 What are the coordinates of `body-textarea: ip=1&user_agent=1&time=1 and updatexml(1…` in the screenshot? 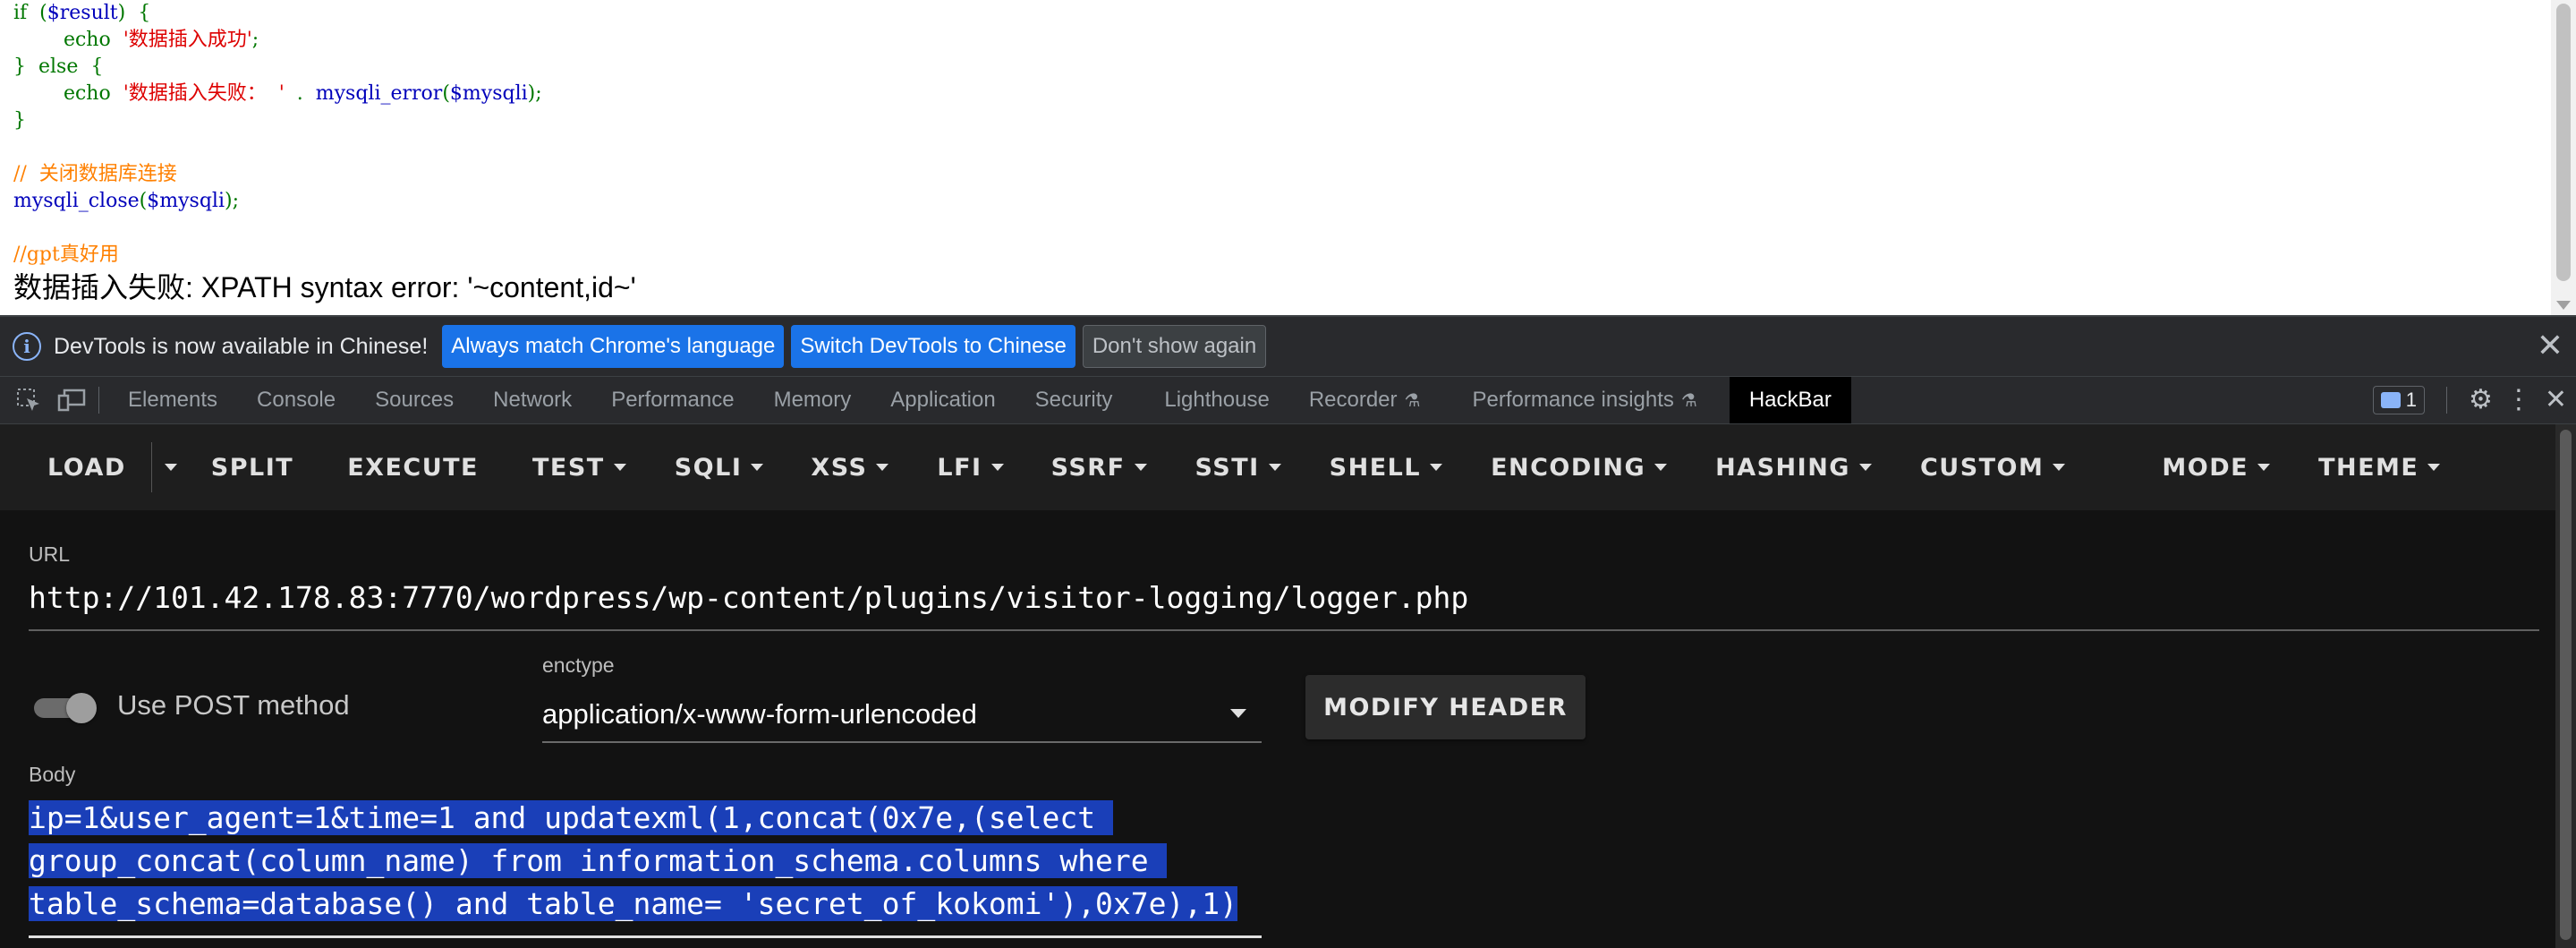 It's located at (646, 861).